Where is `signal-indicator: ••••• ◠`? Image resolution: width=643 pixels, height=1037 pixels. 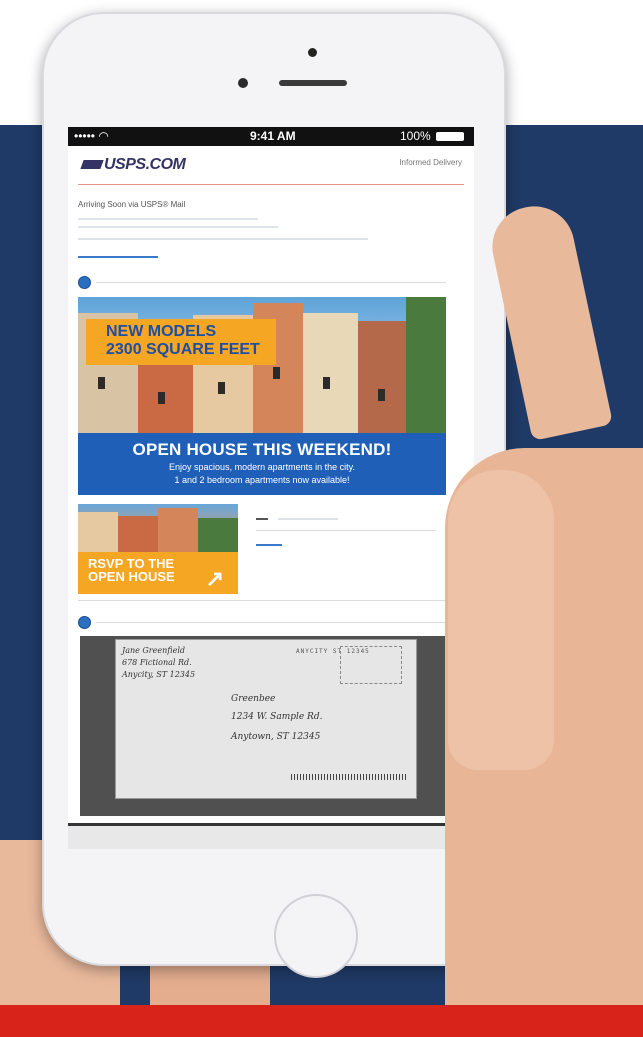
signal-indicator: ••••• ◠ is located at coordinates (91, 136).